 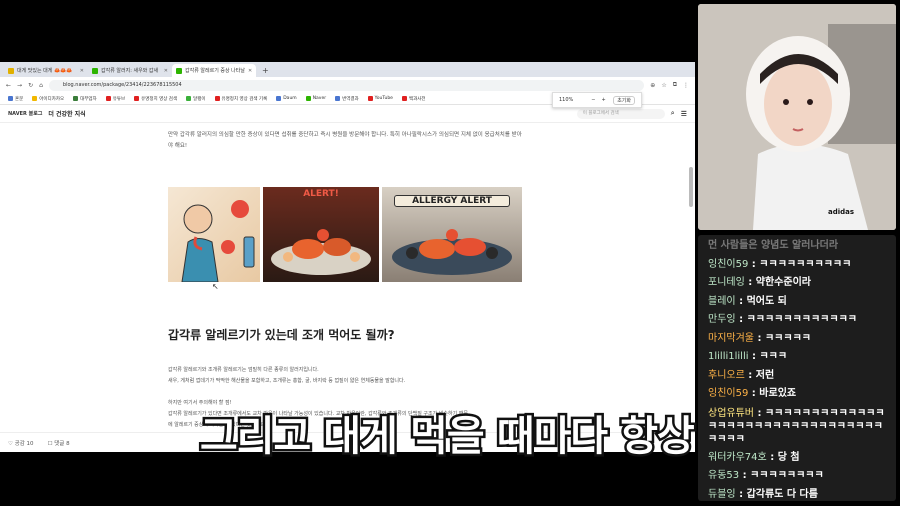 I want to click on reload-icon: ↻, so click(x=30, y=85).